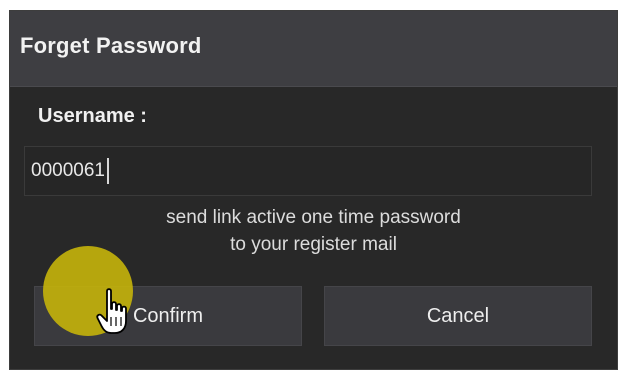 Image resolution: width=630 pixels, height=376 pixels. Describe the element at coordinates (92, 116) in the screenshot. I see `username-label: Username :` at that location.